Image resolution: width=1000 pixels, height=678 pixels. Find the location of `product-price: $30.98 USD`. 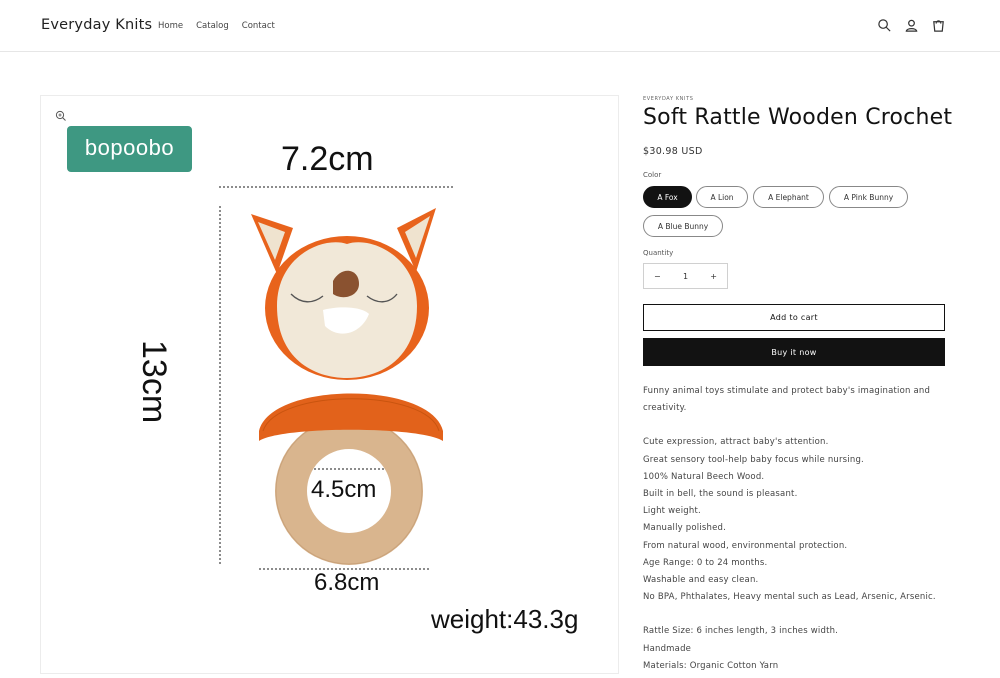

product-price: $30.98 USD is located at coordinates (673, 151).